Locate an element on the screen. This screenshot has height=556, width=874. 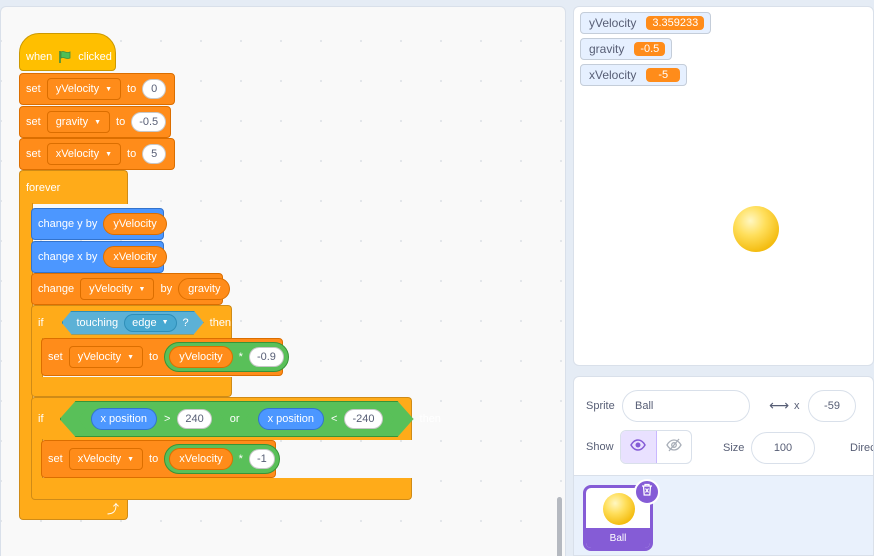
variable-name: gravity is located at coordinates (72, 122).